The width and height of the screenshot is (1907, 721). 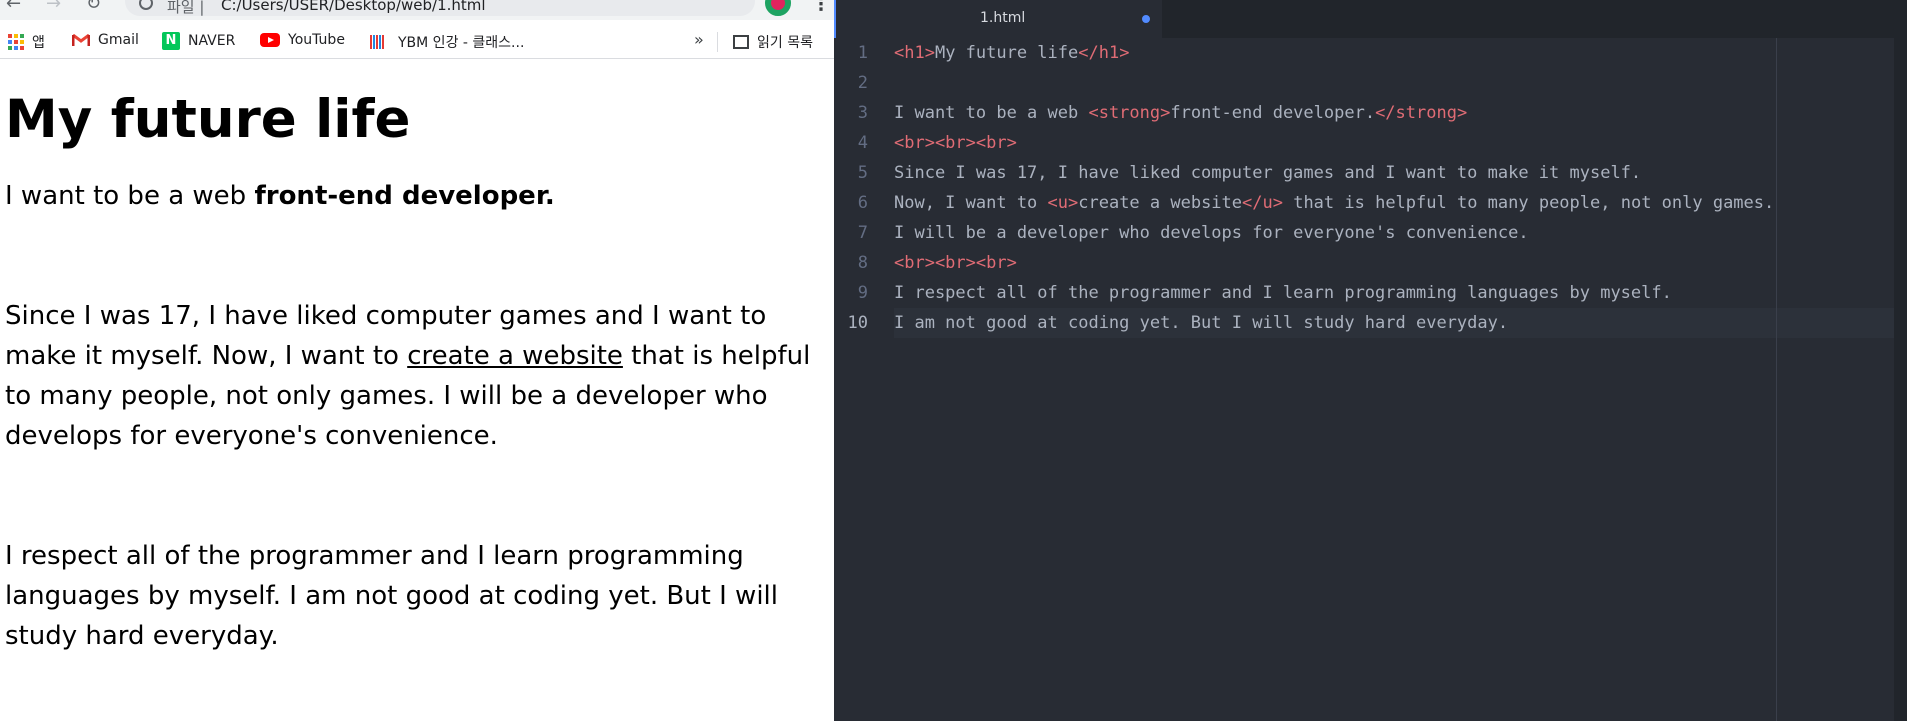 What do you see at coordinates (1003, 18) in the screenshot?
I see `tab-label: 1.html` at bounding box center [1003, 18].